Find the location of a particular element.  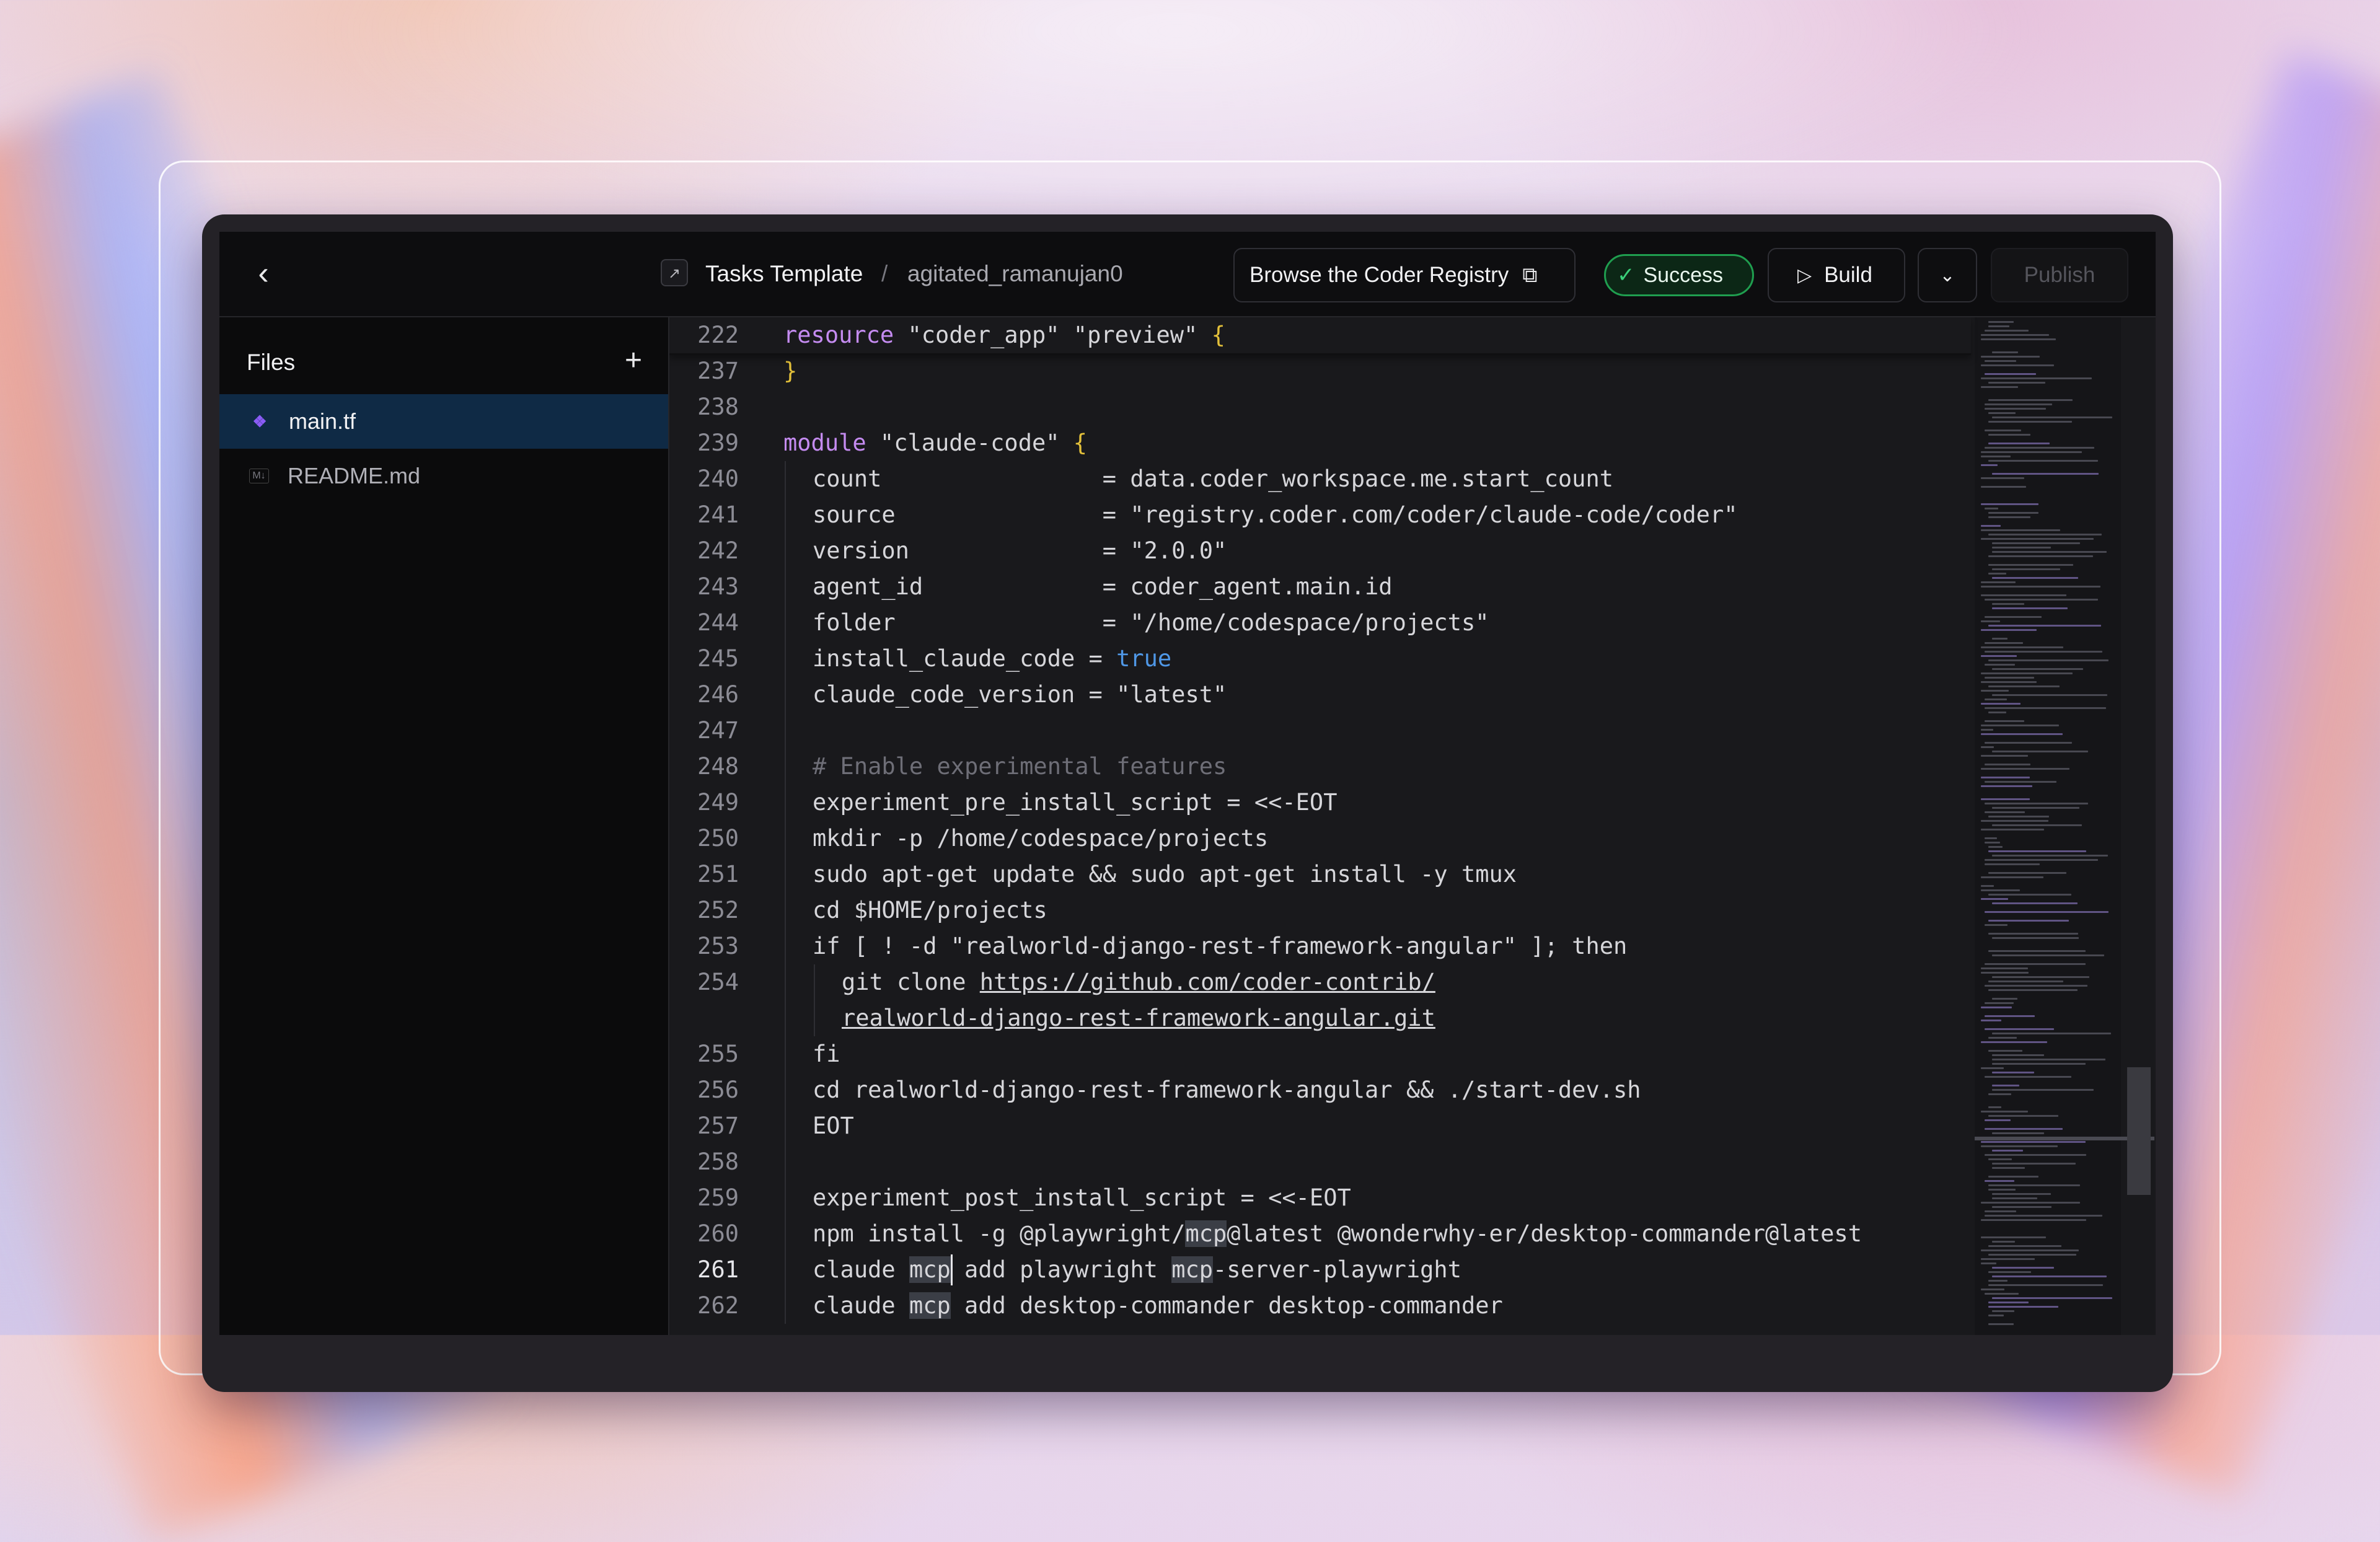

code-line: 255 fi is located at coordinates (1320, 1054).